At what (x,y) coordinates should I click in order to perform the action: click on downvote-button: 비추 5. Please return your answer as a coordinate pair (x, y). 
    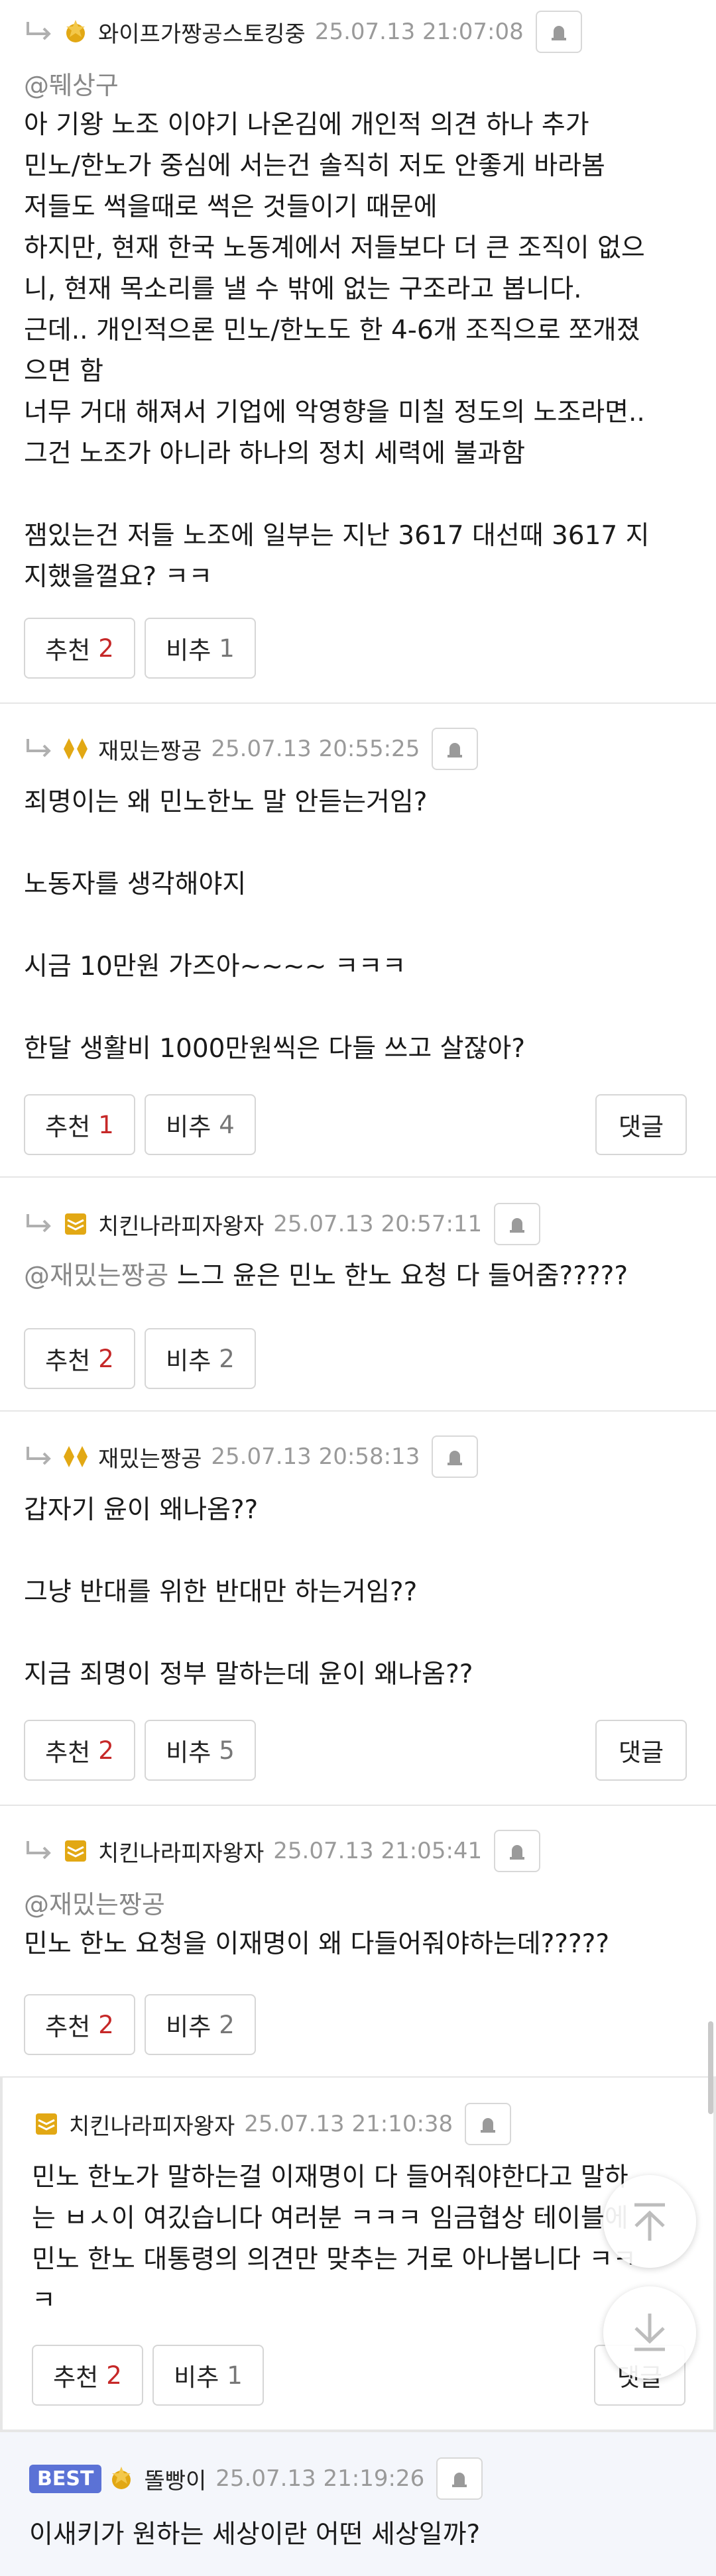
    Looking at the image, I should click on (200, 1750).